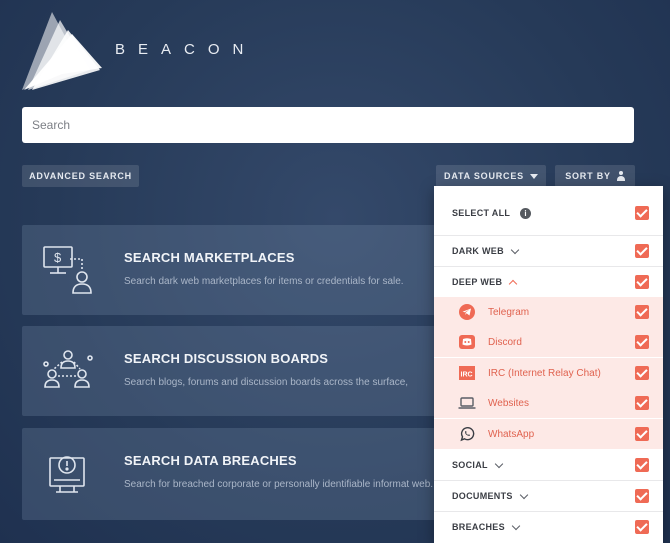  Describe the element at coordinates (478, 251) in the screenshot. I see `group-label: DARK WEB` at that location.